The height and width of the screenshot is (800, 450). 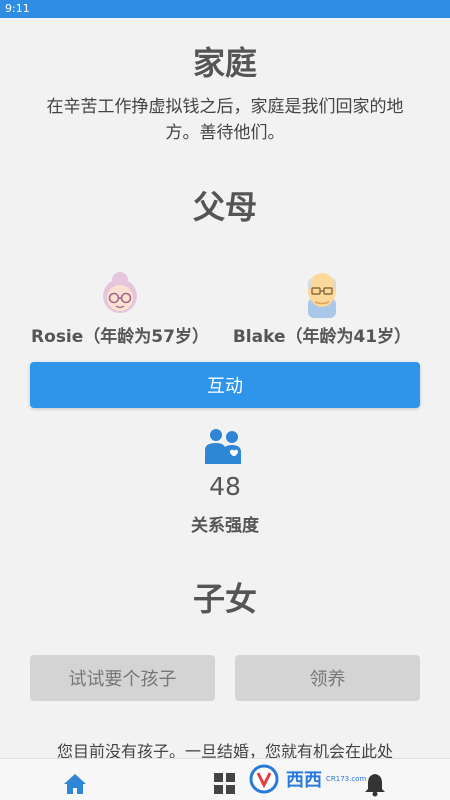 What do you see at coordinates (346, 779) in the screenshot?
I see `watermark-subtext: CR173.com` at bounding box center [346, 779].